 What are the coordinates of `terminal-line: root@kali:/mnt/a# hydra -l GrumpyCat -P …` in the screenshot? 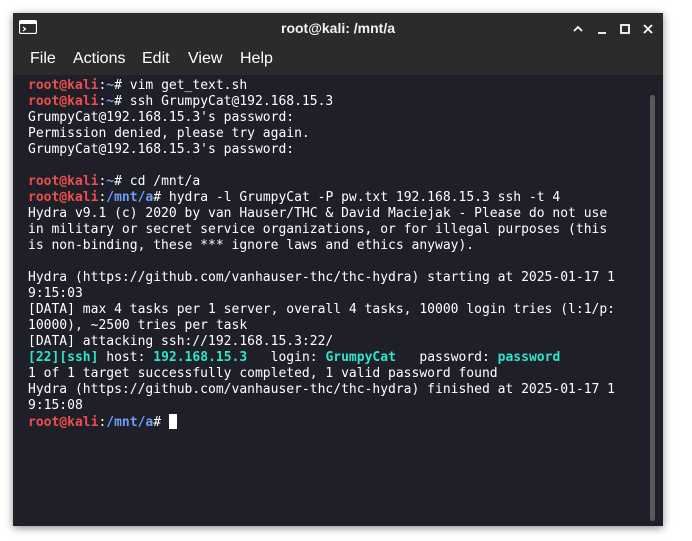 It's located at (338, 198).